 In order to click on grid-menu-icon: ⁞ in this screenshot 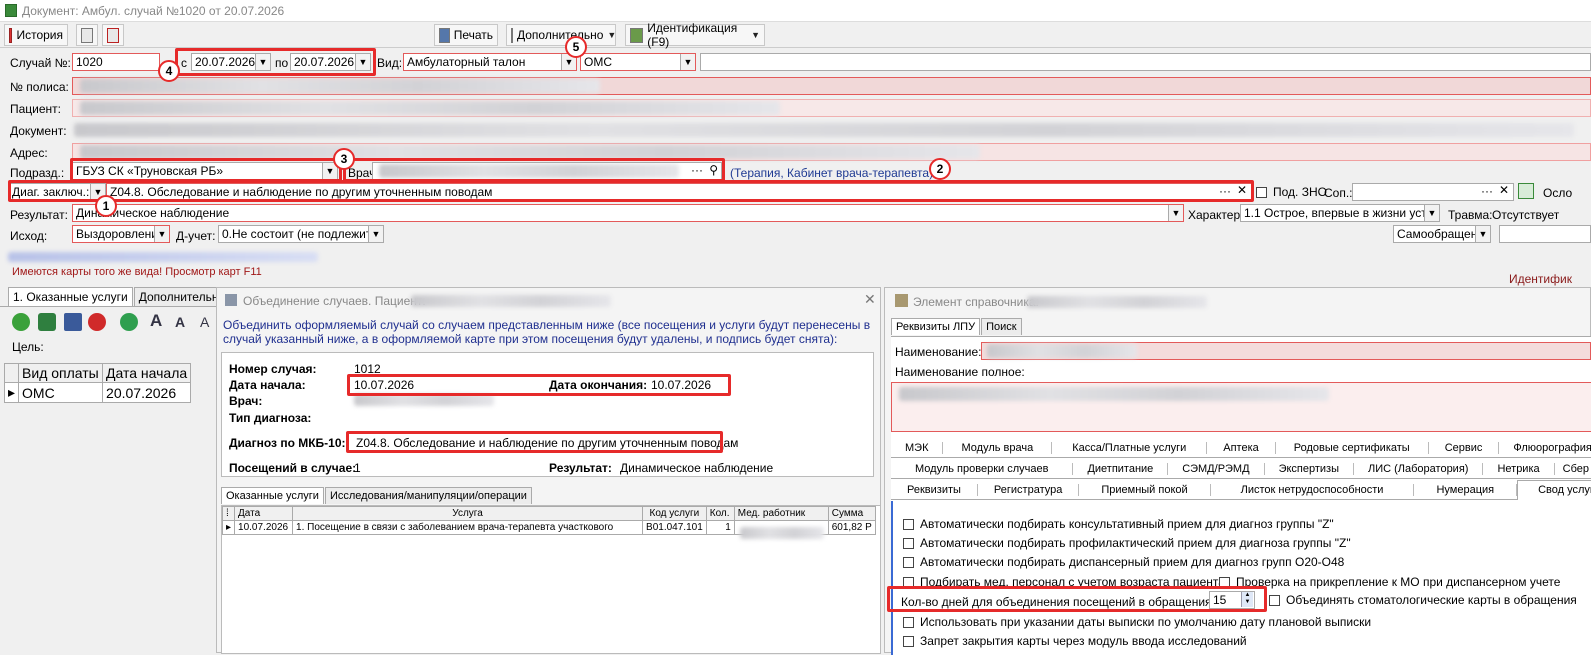, I will do `click(228, 513)`.